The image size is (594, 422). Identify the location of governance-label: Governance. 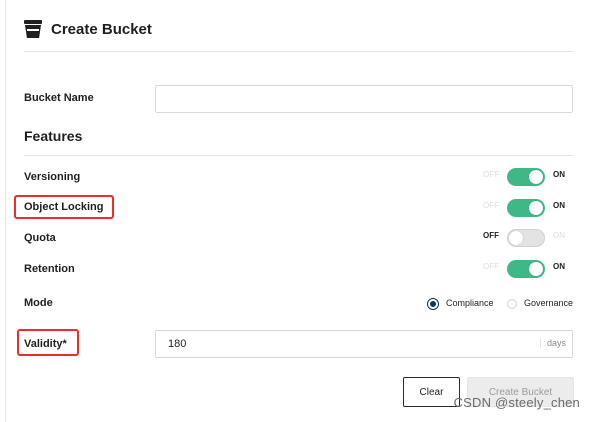
(549, 303).